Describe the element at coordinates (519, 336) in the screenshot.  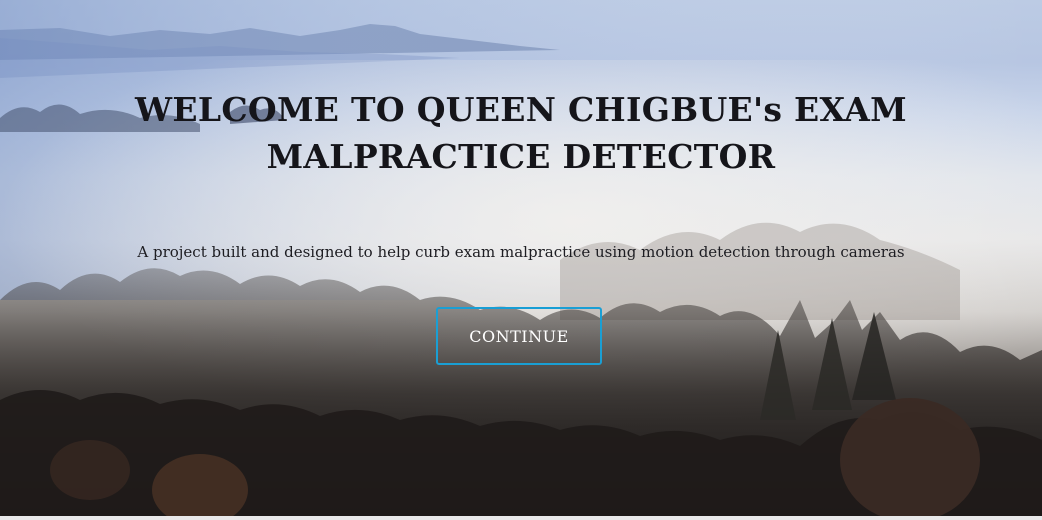
I see `continue-button: CONTINUE` at that location.